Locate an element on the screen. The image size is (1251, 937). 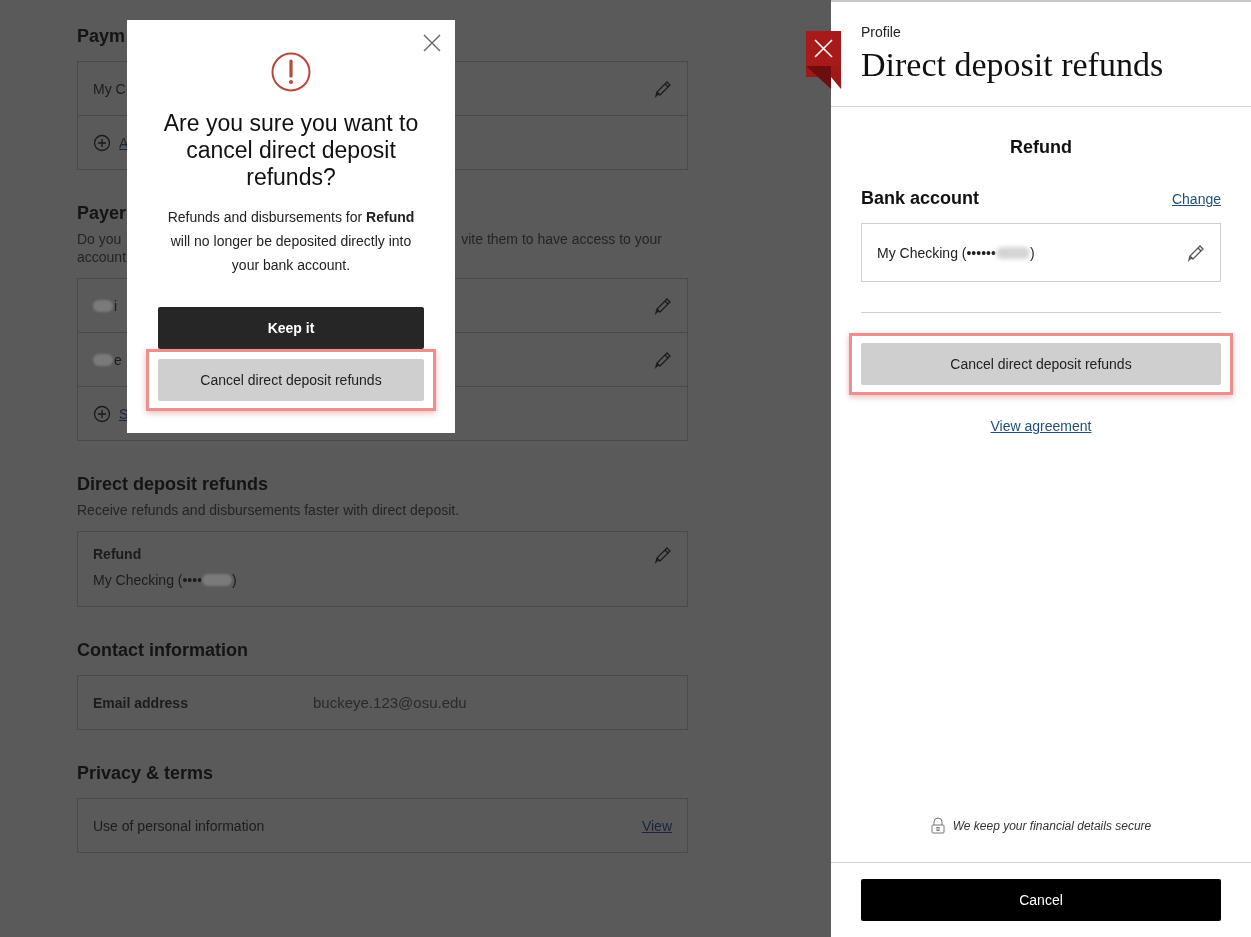
security-note: We keep your financial details secure is located at coordinates (1052, 825).